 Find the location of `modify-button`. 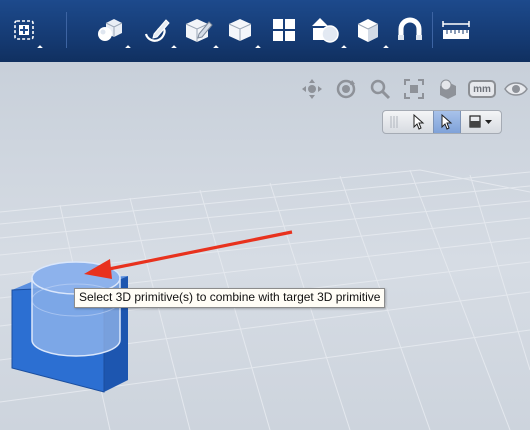

modify-button is located at coordinates (241, 30).